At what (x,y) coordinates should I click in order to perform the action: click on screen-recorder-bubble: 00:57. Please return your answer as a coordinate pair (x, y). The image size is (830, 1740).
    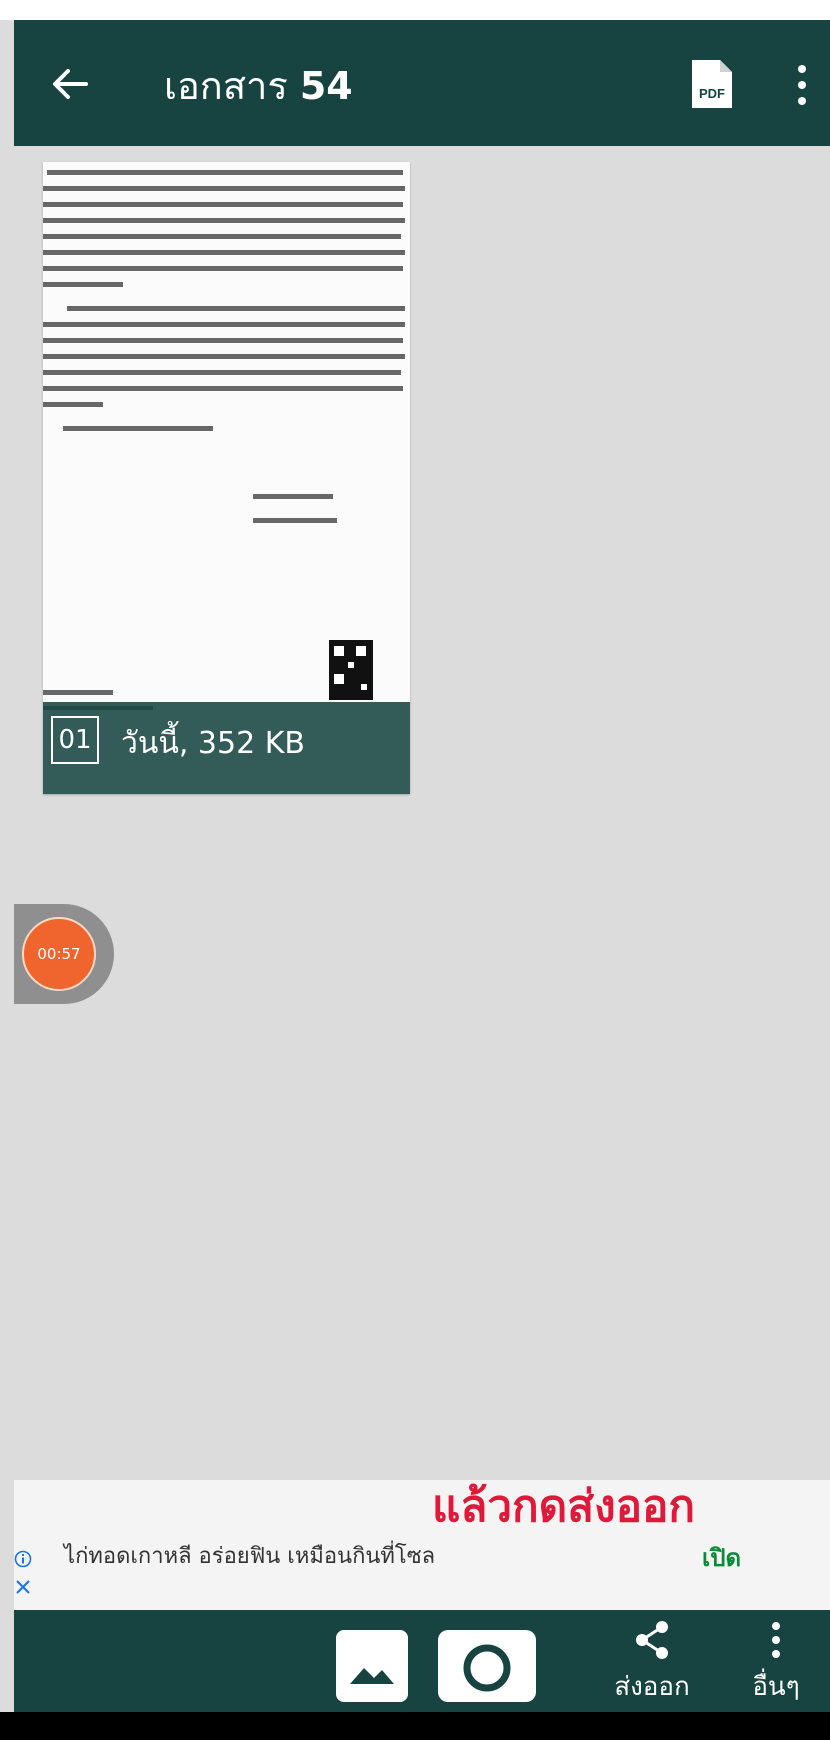
    Looking at the image, I should click on (64, 954).